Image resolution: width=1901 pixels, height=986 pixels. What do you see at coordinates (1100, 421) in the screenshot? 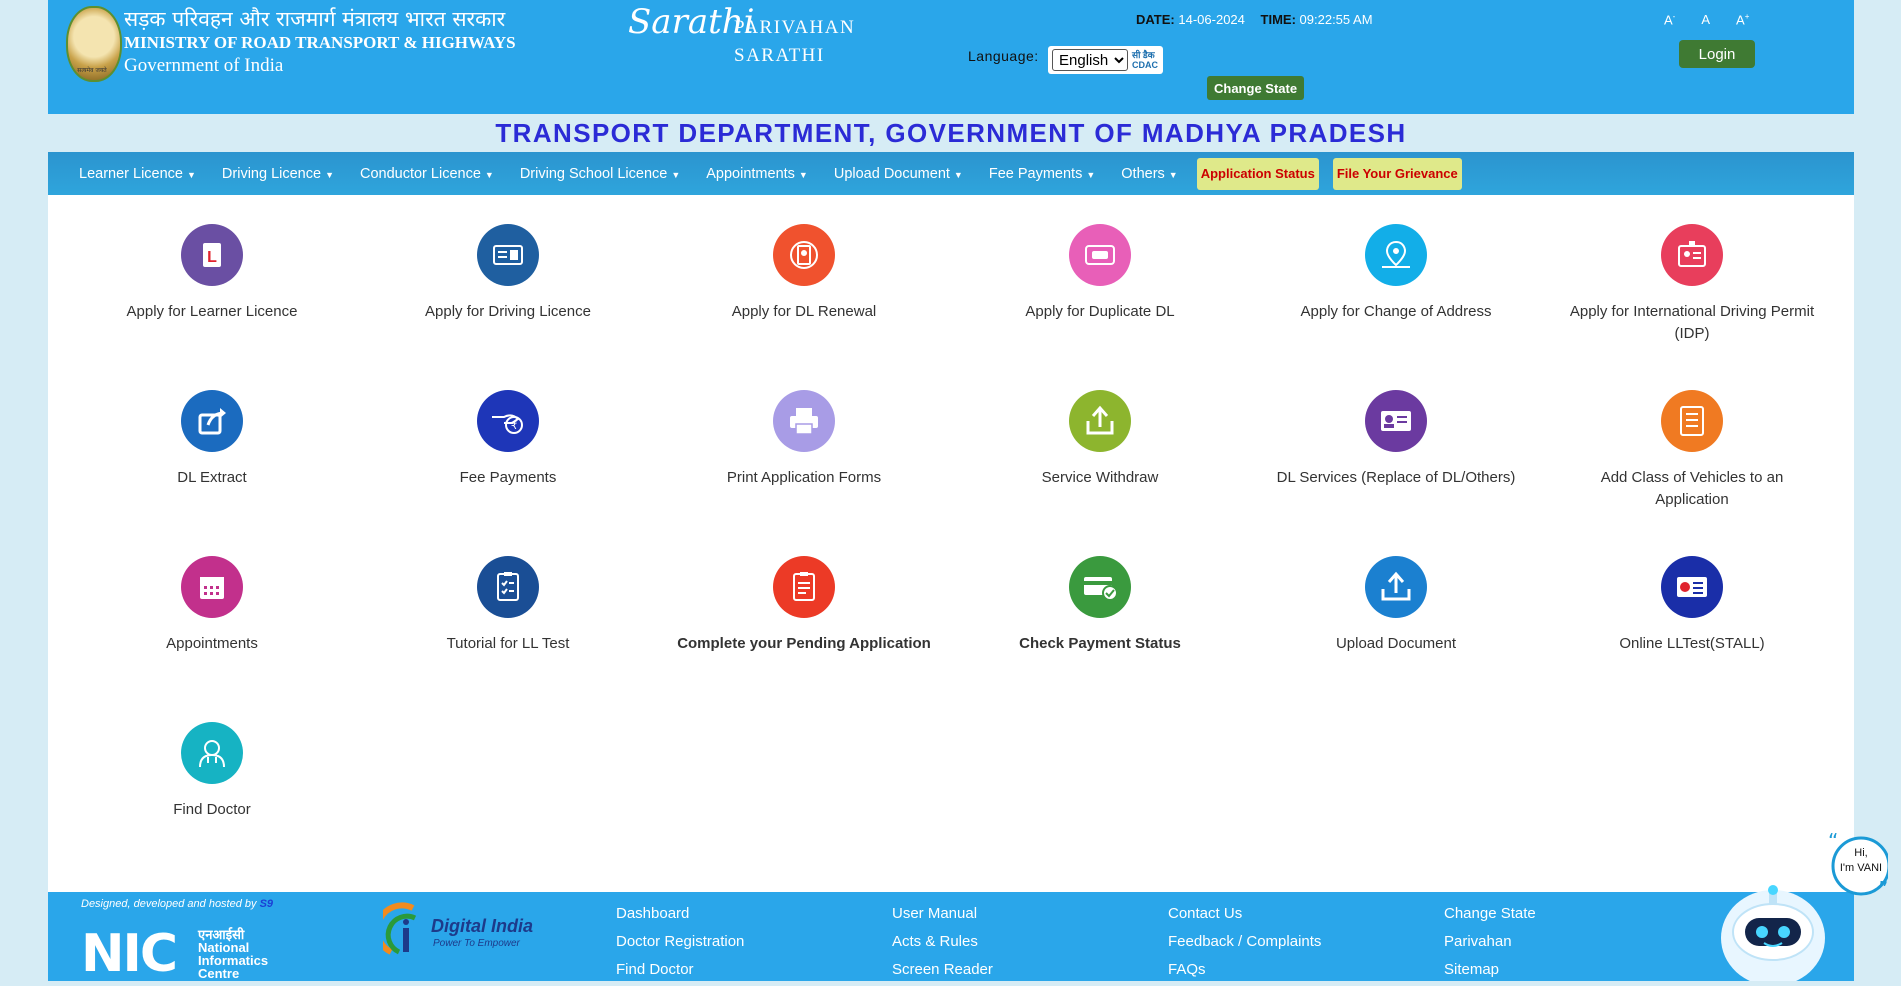
I see `upload-box-icon` at bounding box center [1100, 421].